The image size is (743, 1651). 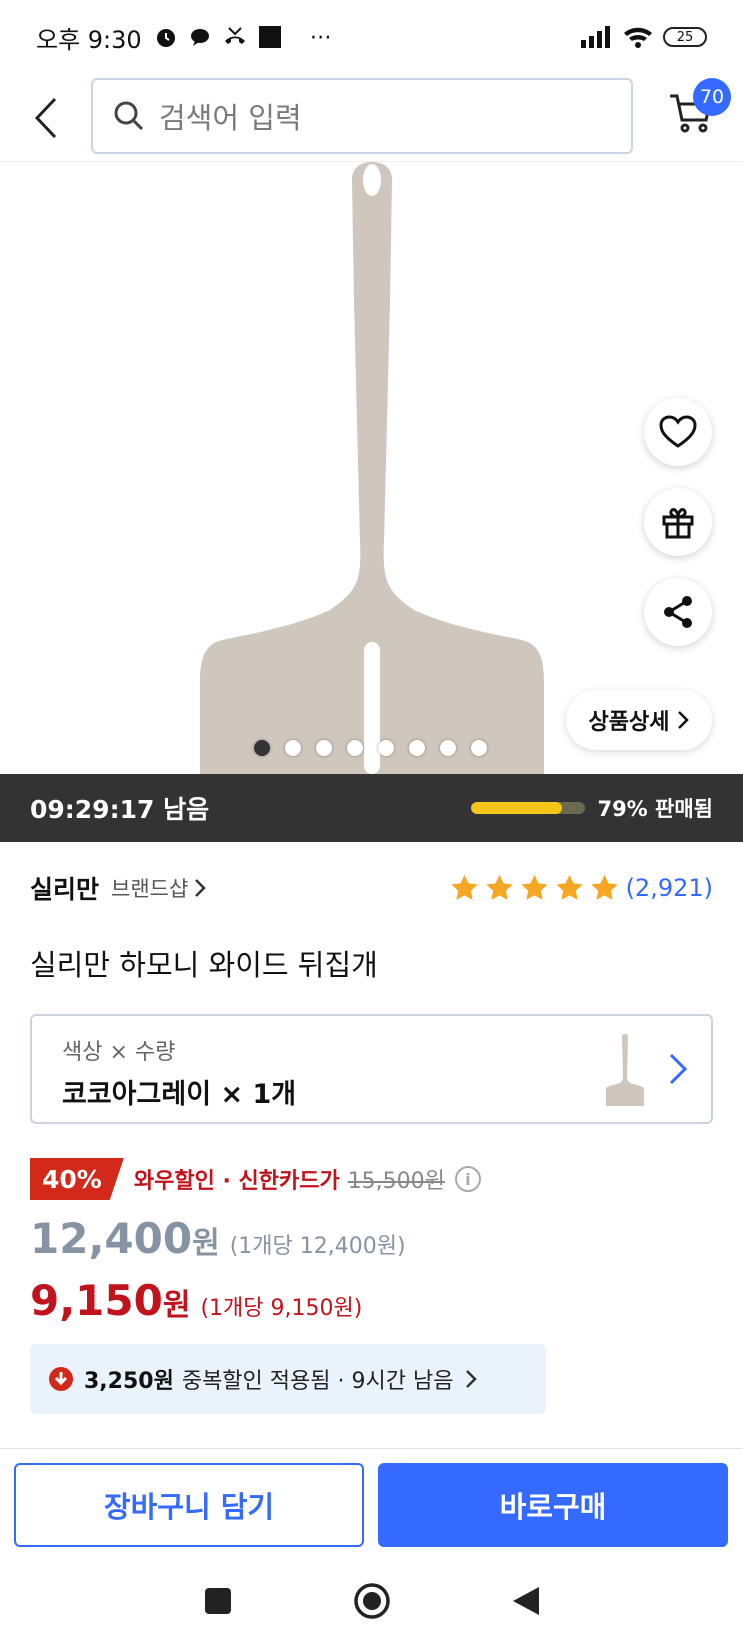 I want to click on sold-percent-text: 79% 판매됨, so click(x=655, y=809).